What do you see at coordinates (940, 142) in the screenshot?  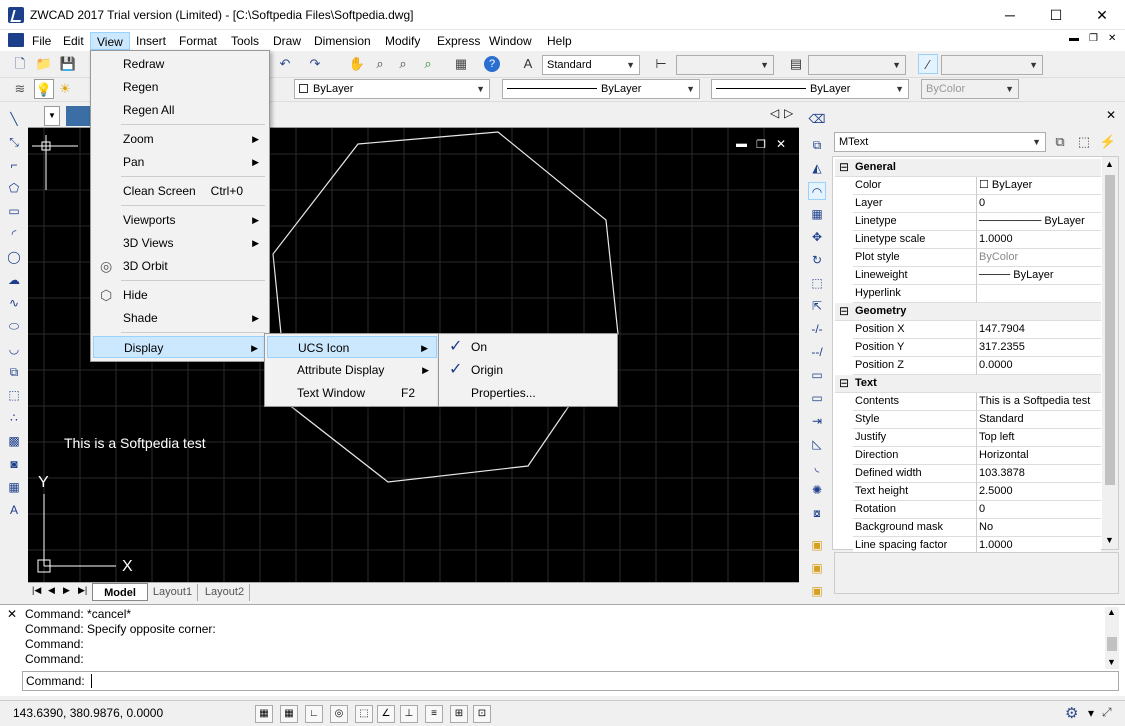 I see `object-type-select: MText ▼` at bounding box center [940, 142].